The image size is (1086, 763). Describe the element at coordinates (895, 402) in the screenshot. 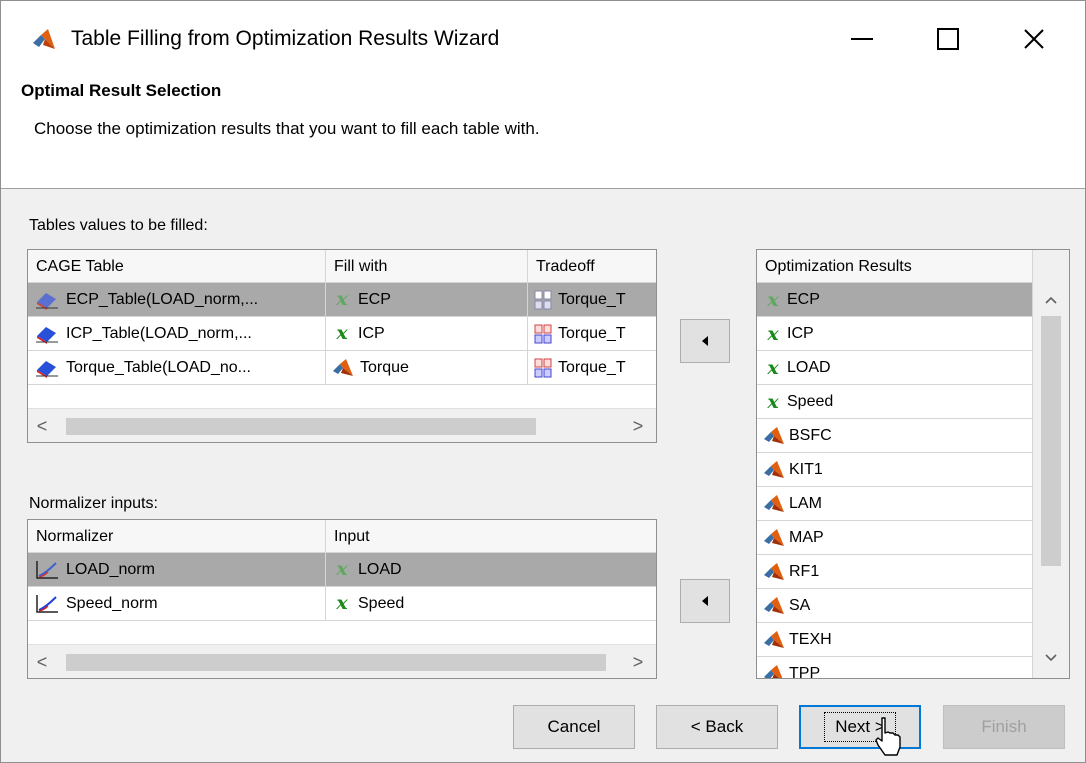

I see `list-item: x Speed` at that location.